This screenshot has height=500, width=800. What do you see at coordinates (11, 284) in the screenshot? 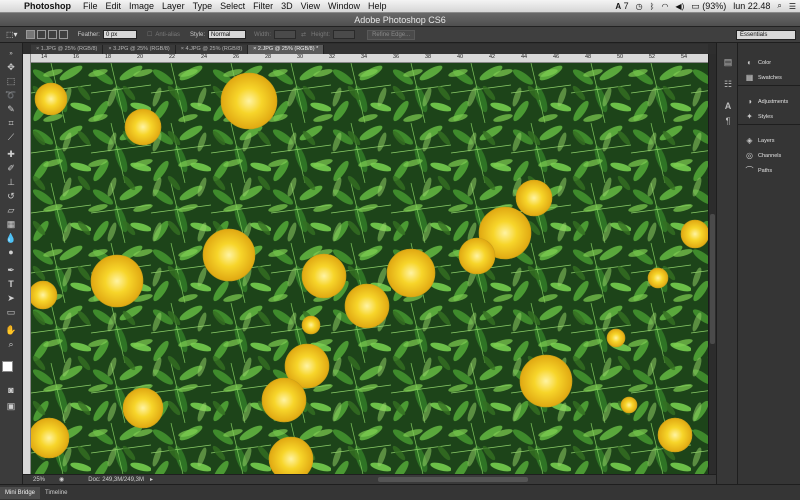
I see `type-tool-icon: T` at bounding box center [11, 284].